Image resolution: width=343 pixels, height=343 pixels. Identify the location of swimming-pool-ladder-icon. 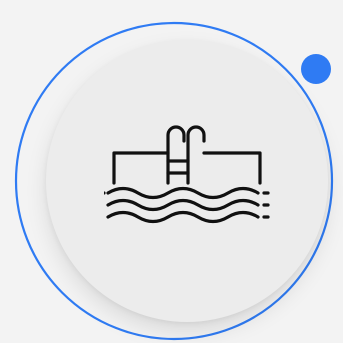
(187, 174).